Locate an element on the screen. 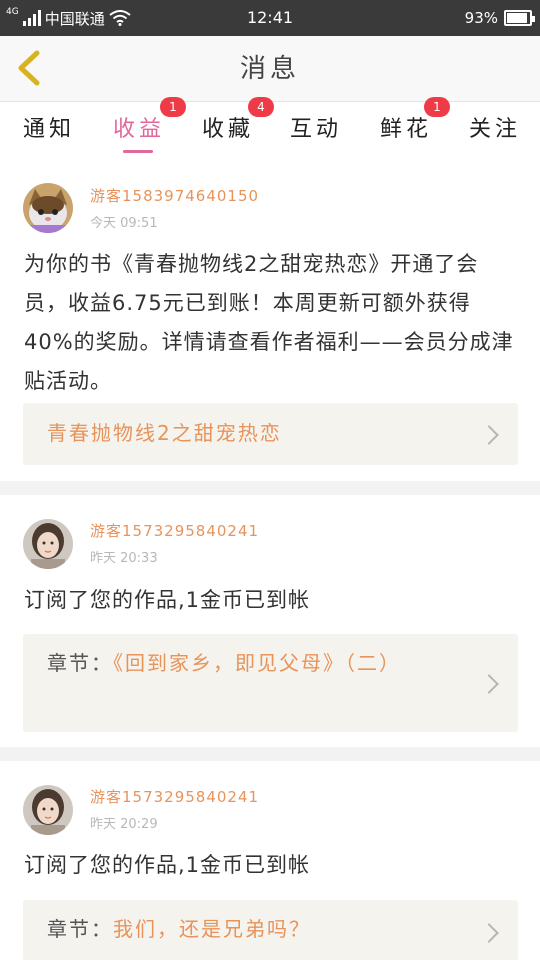  sender-name: 游客15839746401​50 is located at coordinates (175, 196).